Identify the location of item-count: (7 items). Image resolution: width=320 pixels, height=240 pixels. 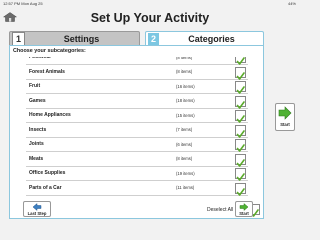
(184, 129).